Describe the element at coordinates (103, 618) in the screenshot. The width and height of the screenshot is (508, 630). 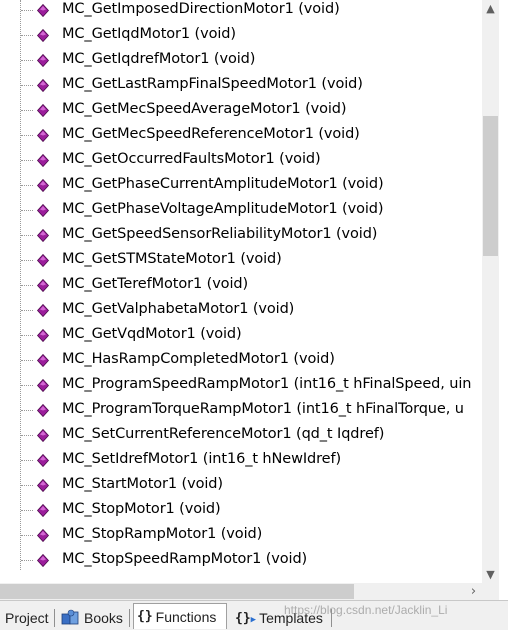
I see `tab-books-label: Books` at that location.